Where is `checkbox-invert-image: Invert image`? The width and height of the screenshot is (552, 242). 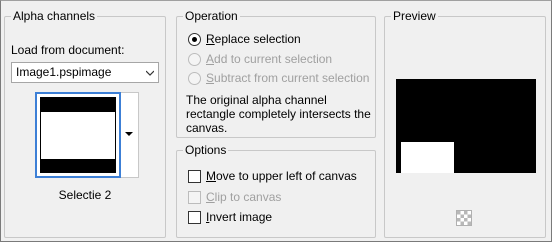 checkbox-invert-image: Invert image is located at coordinates (230, 217).